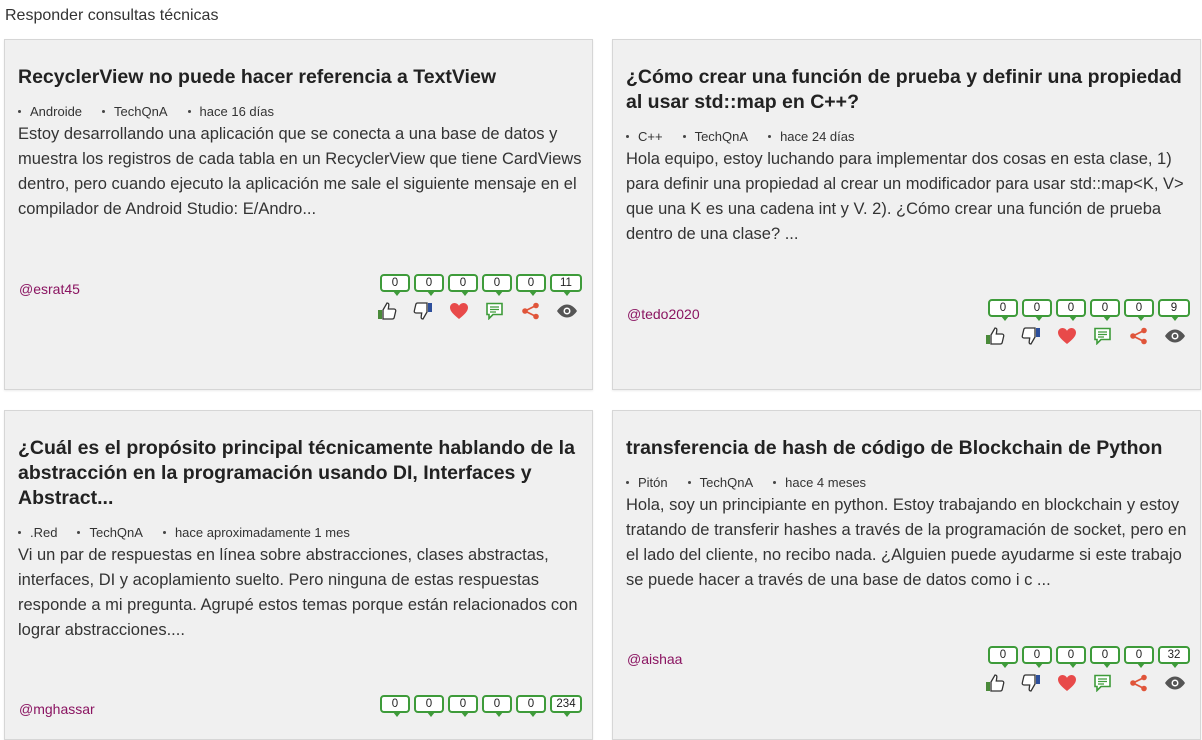 The width and height of the screenshot is (1202, 740). What do you see at coordinates (57, 709) in the screenshot?
I see `author-link: @mghassar` at bounding box center [57, 709].